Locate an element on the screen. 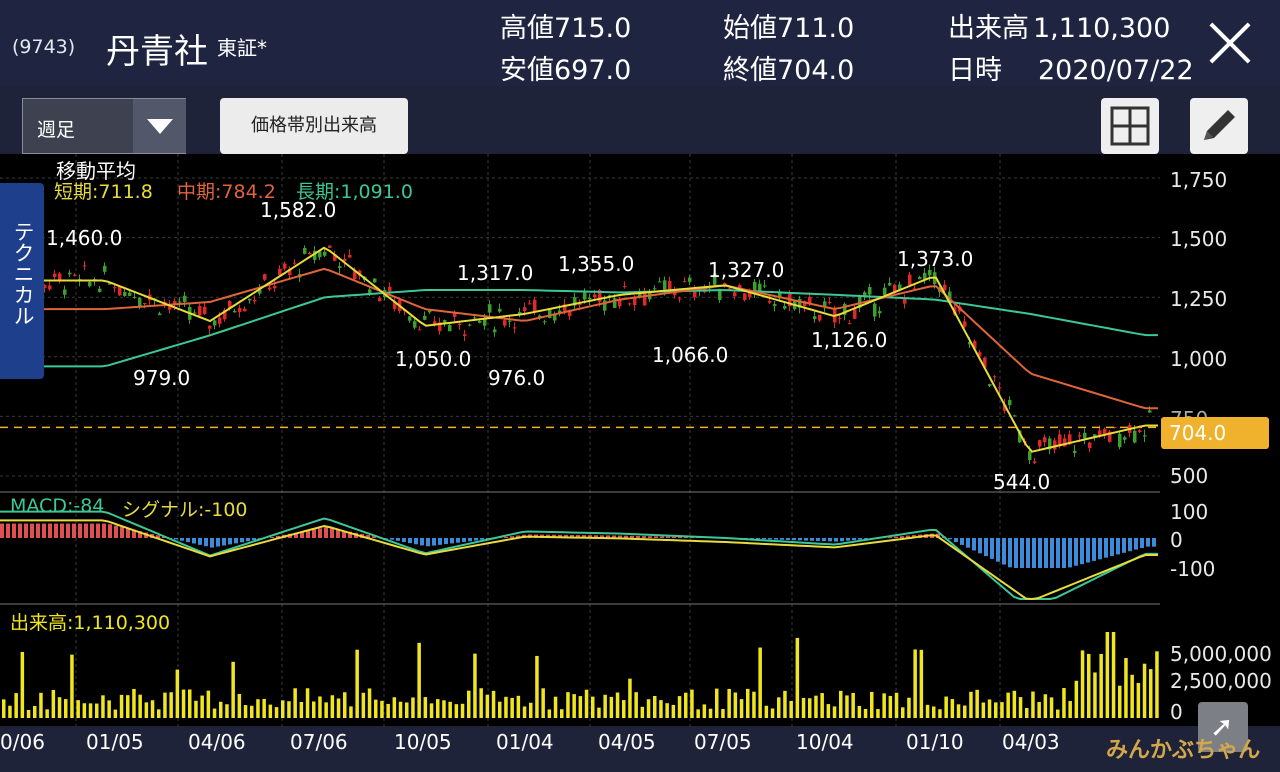  volume-by-price-button: 価格帯別出来高 is located at coordinates (314, 126).